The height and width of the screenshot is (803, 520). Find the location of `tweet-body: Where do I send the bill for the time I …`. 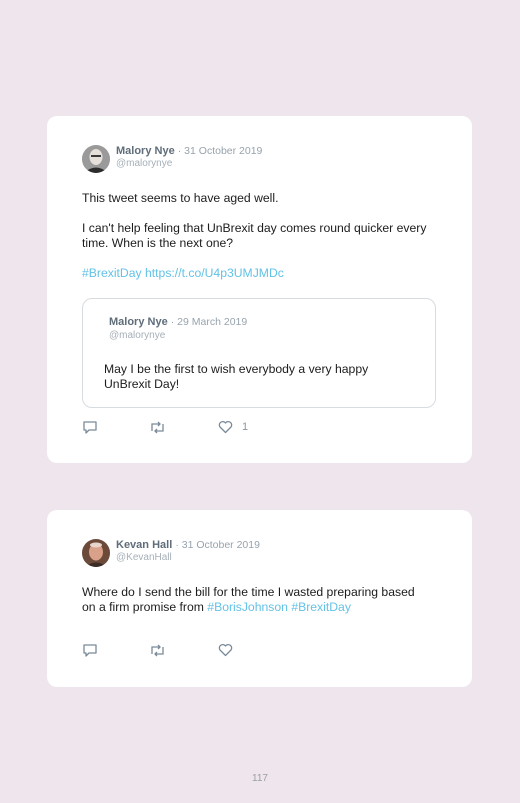

tweet-body: Where do I send the bill for the time I … is located at coordinates (254, 600).